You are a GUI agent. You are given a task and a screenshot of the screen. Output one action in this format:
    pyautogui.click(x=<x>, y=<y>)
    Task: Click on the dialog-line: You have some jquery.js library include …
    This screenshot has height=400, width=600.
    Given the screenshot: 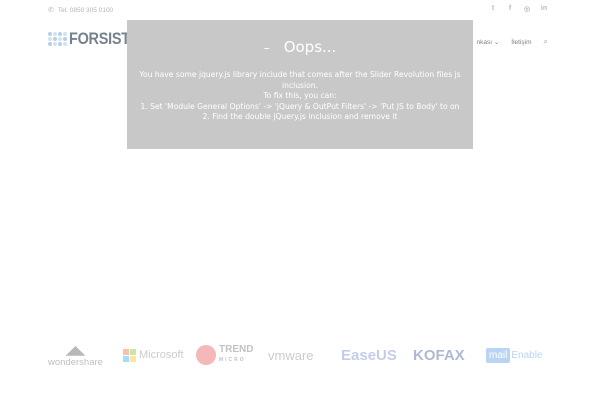 What is the action you would take?
    pyautogui.click(x=300, y=74)
    